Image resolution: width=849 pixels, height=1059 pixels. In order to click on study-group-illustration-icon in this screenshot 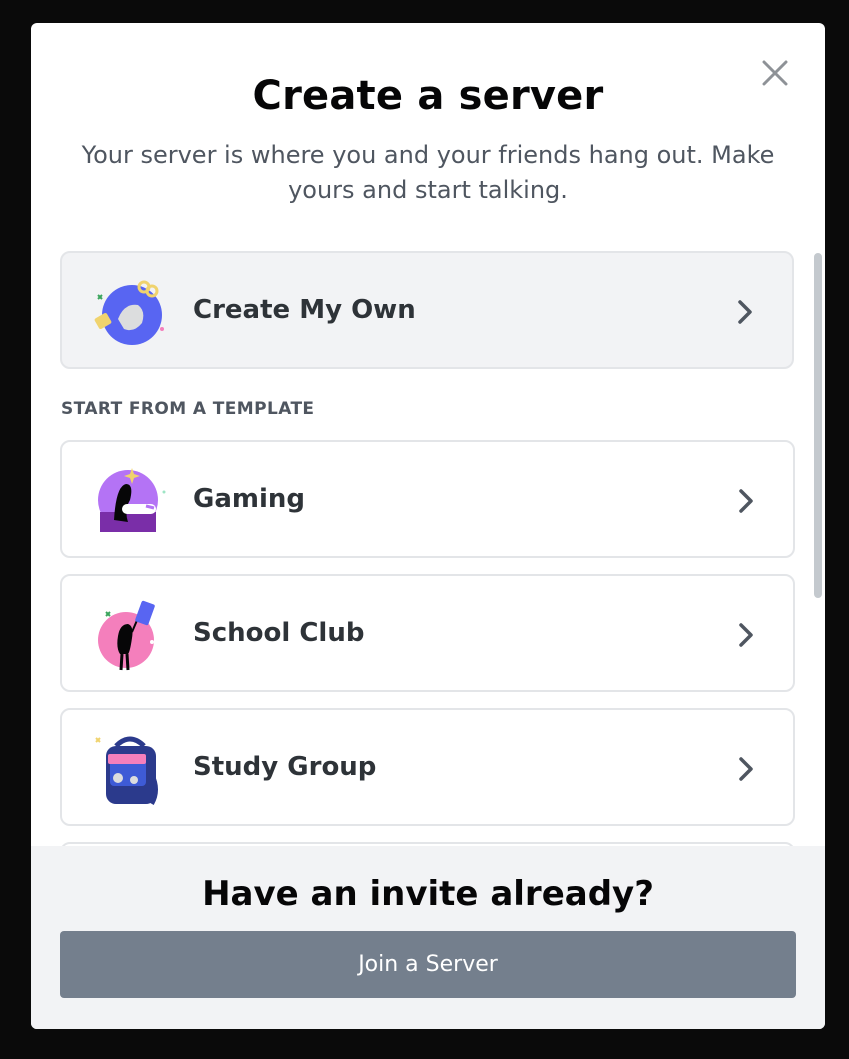, I will do `click(126, 770)`.